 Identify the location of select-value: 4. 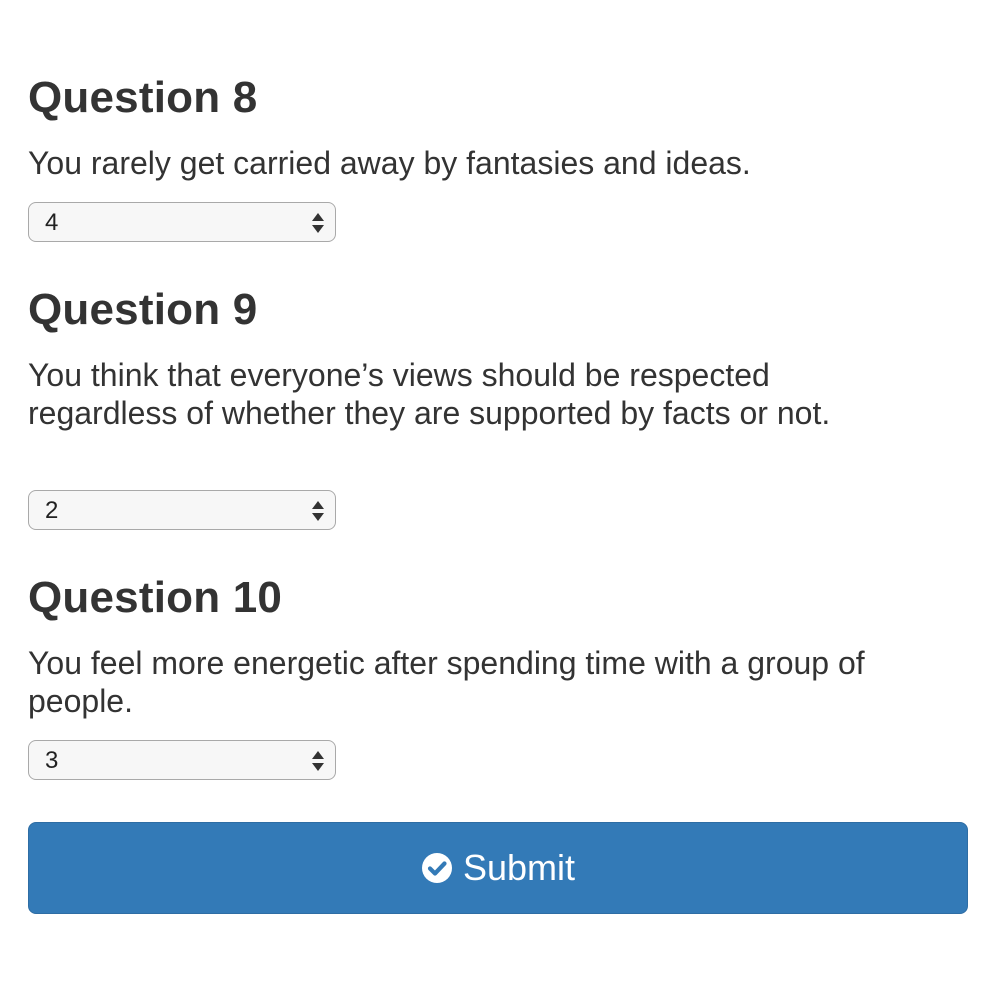
(52, 222).